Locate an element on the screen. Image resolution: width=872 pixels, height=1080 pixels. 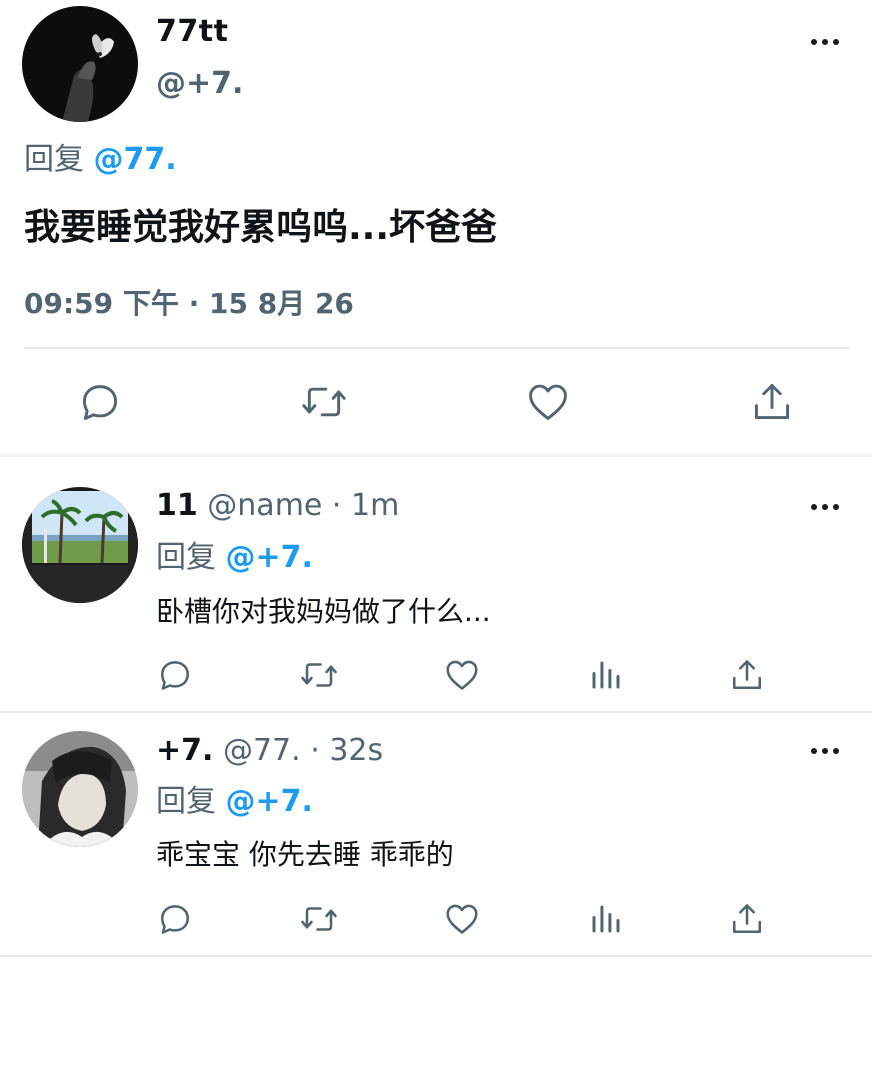
main-reply-context: 回复 @77. is located at coordinates (100, 156).